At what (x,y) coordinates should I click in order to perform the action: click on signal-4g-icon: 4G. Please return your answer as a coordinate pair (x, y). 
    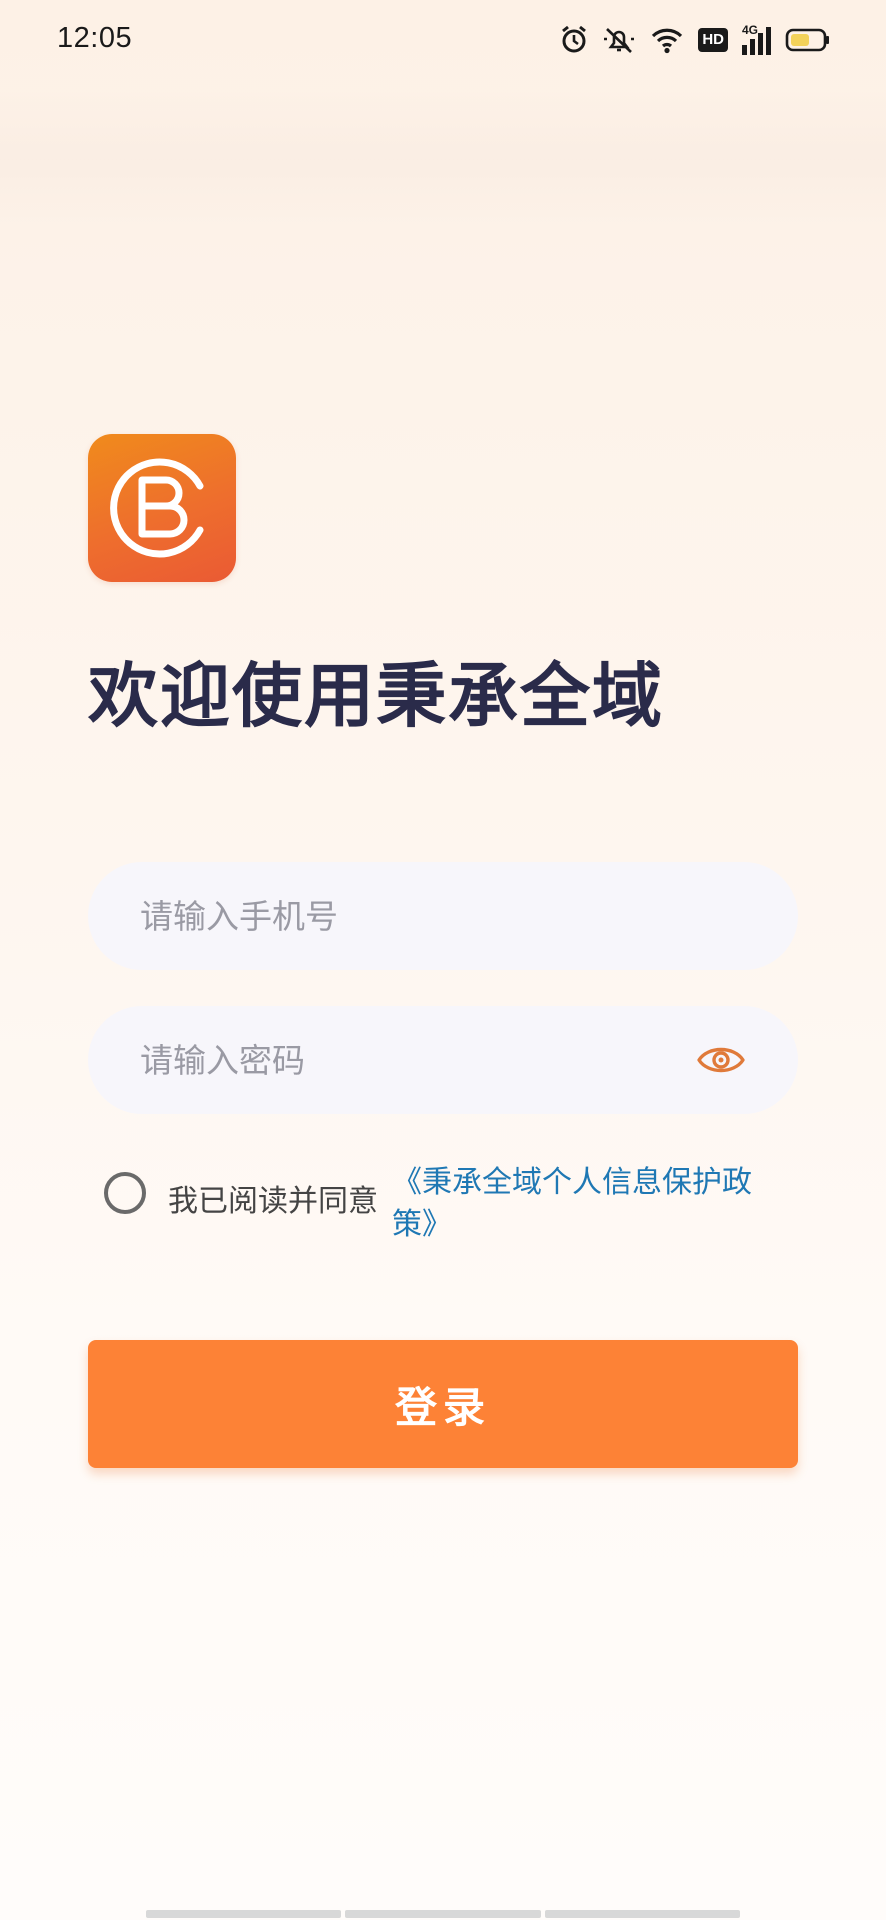
    Looking at the image, I should click on (756, 39).